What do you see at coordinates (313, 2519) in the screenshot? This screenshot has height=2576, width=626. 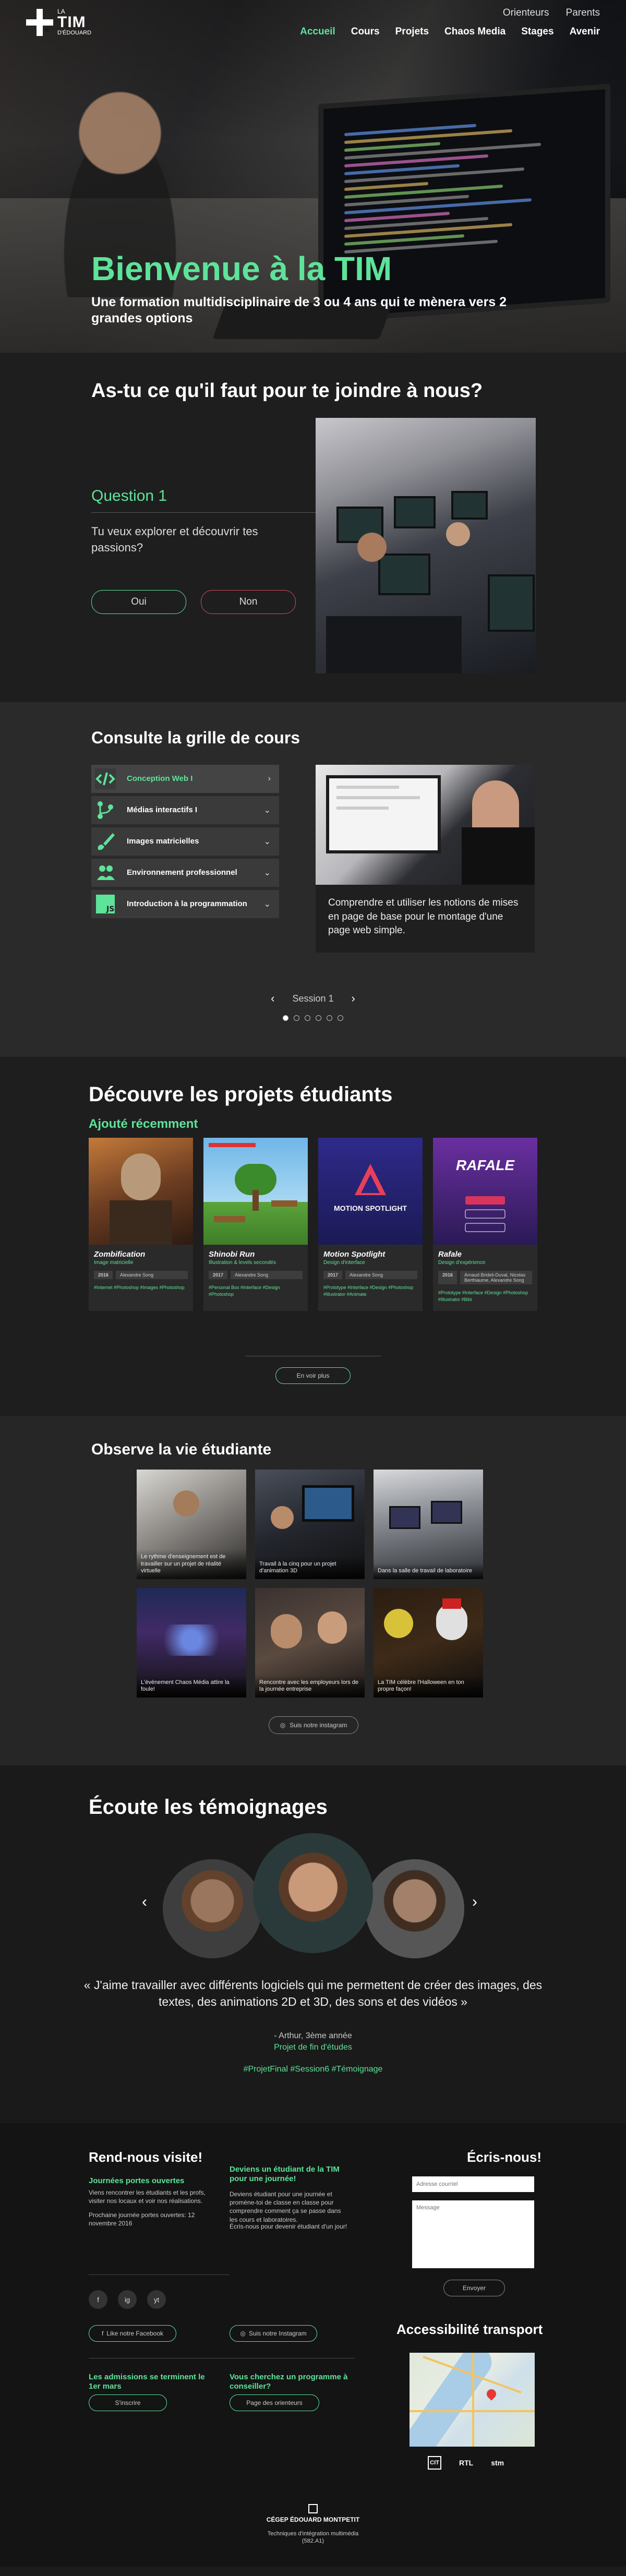 I see `college-name: CÉGEP ÉDOUARD MONTPETIT` at bounding box center [313, 2519].